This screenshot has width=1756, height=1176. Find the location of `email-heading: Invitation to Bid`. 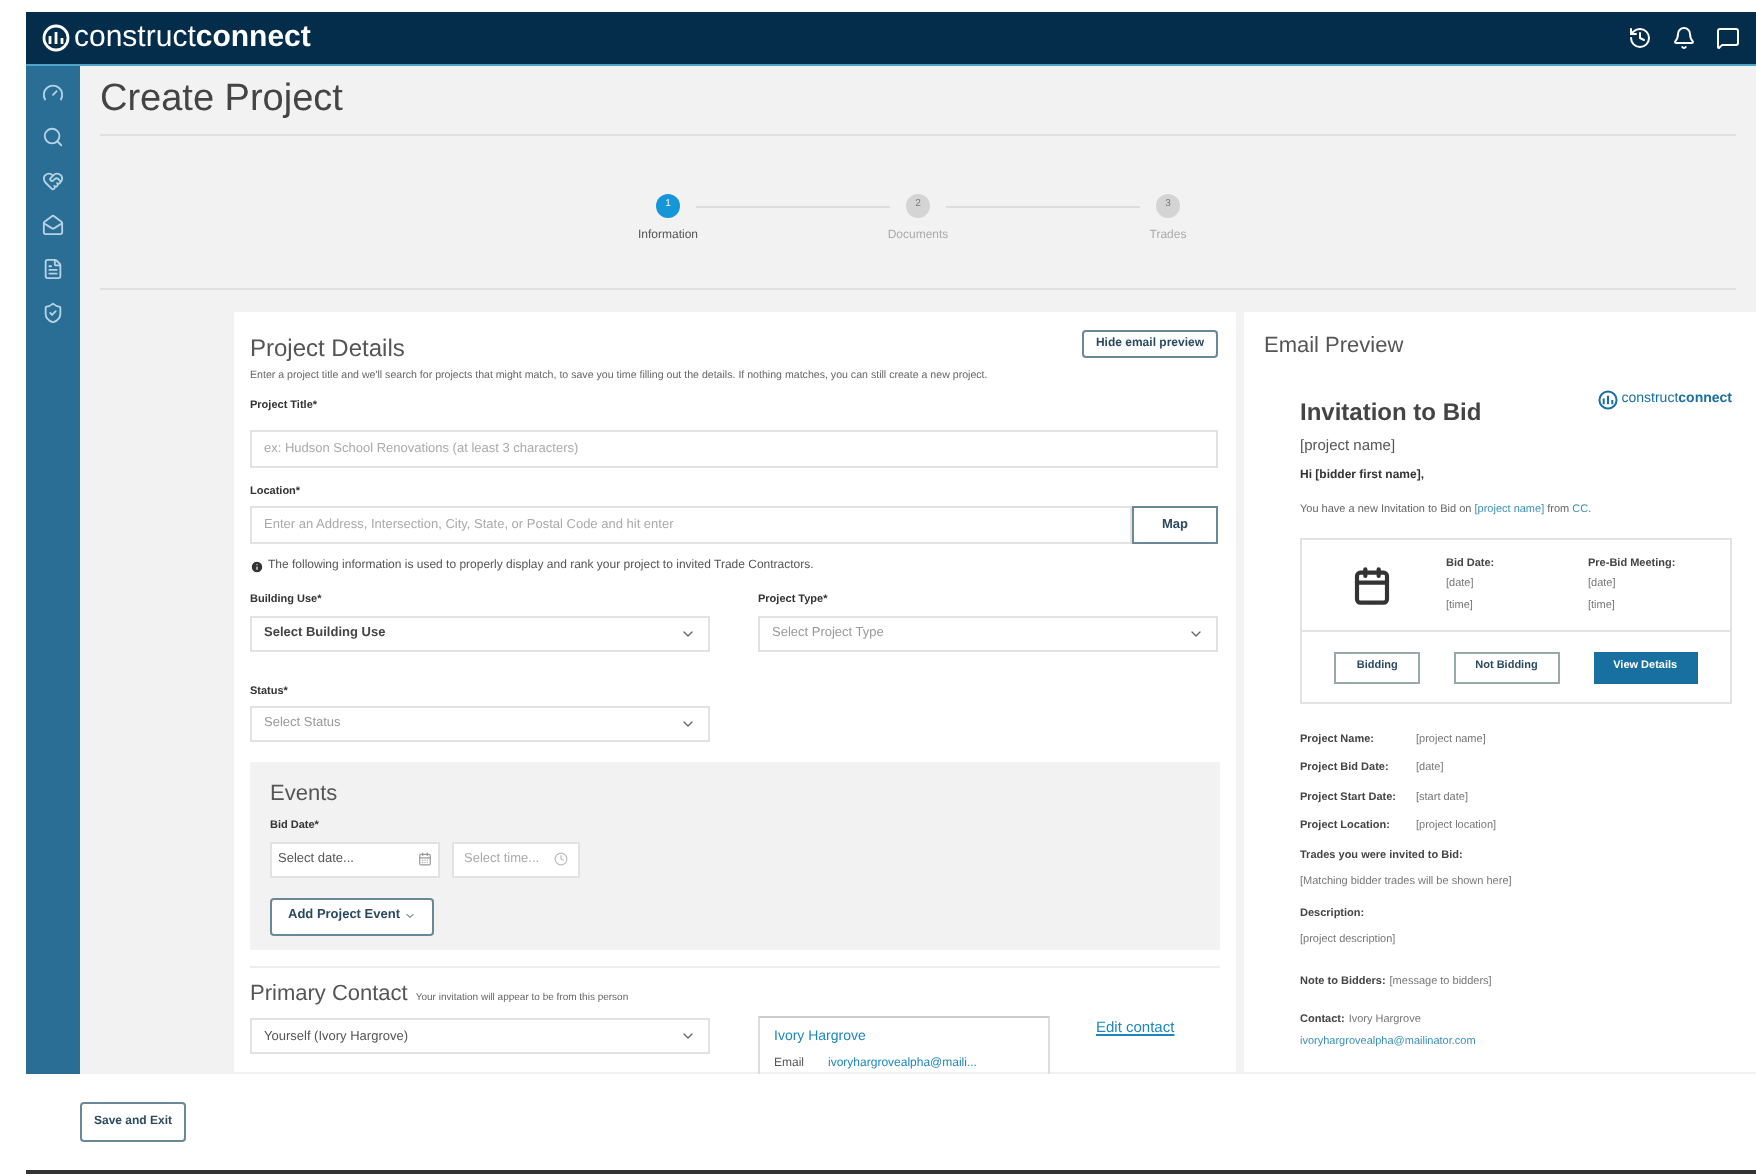

email-heading: Invitation to Bid is located at coordinates (1391, 412).